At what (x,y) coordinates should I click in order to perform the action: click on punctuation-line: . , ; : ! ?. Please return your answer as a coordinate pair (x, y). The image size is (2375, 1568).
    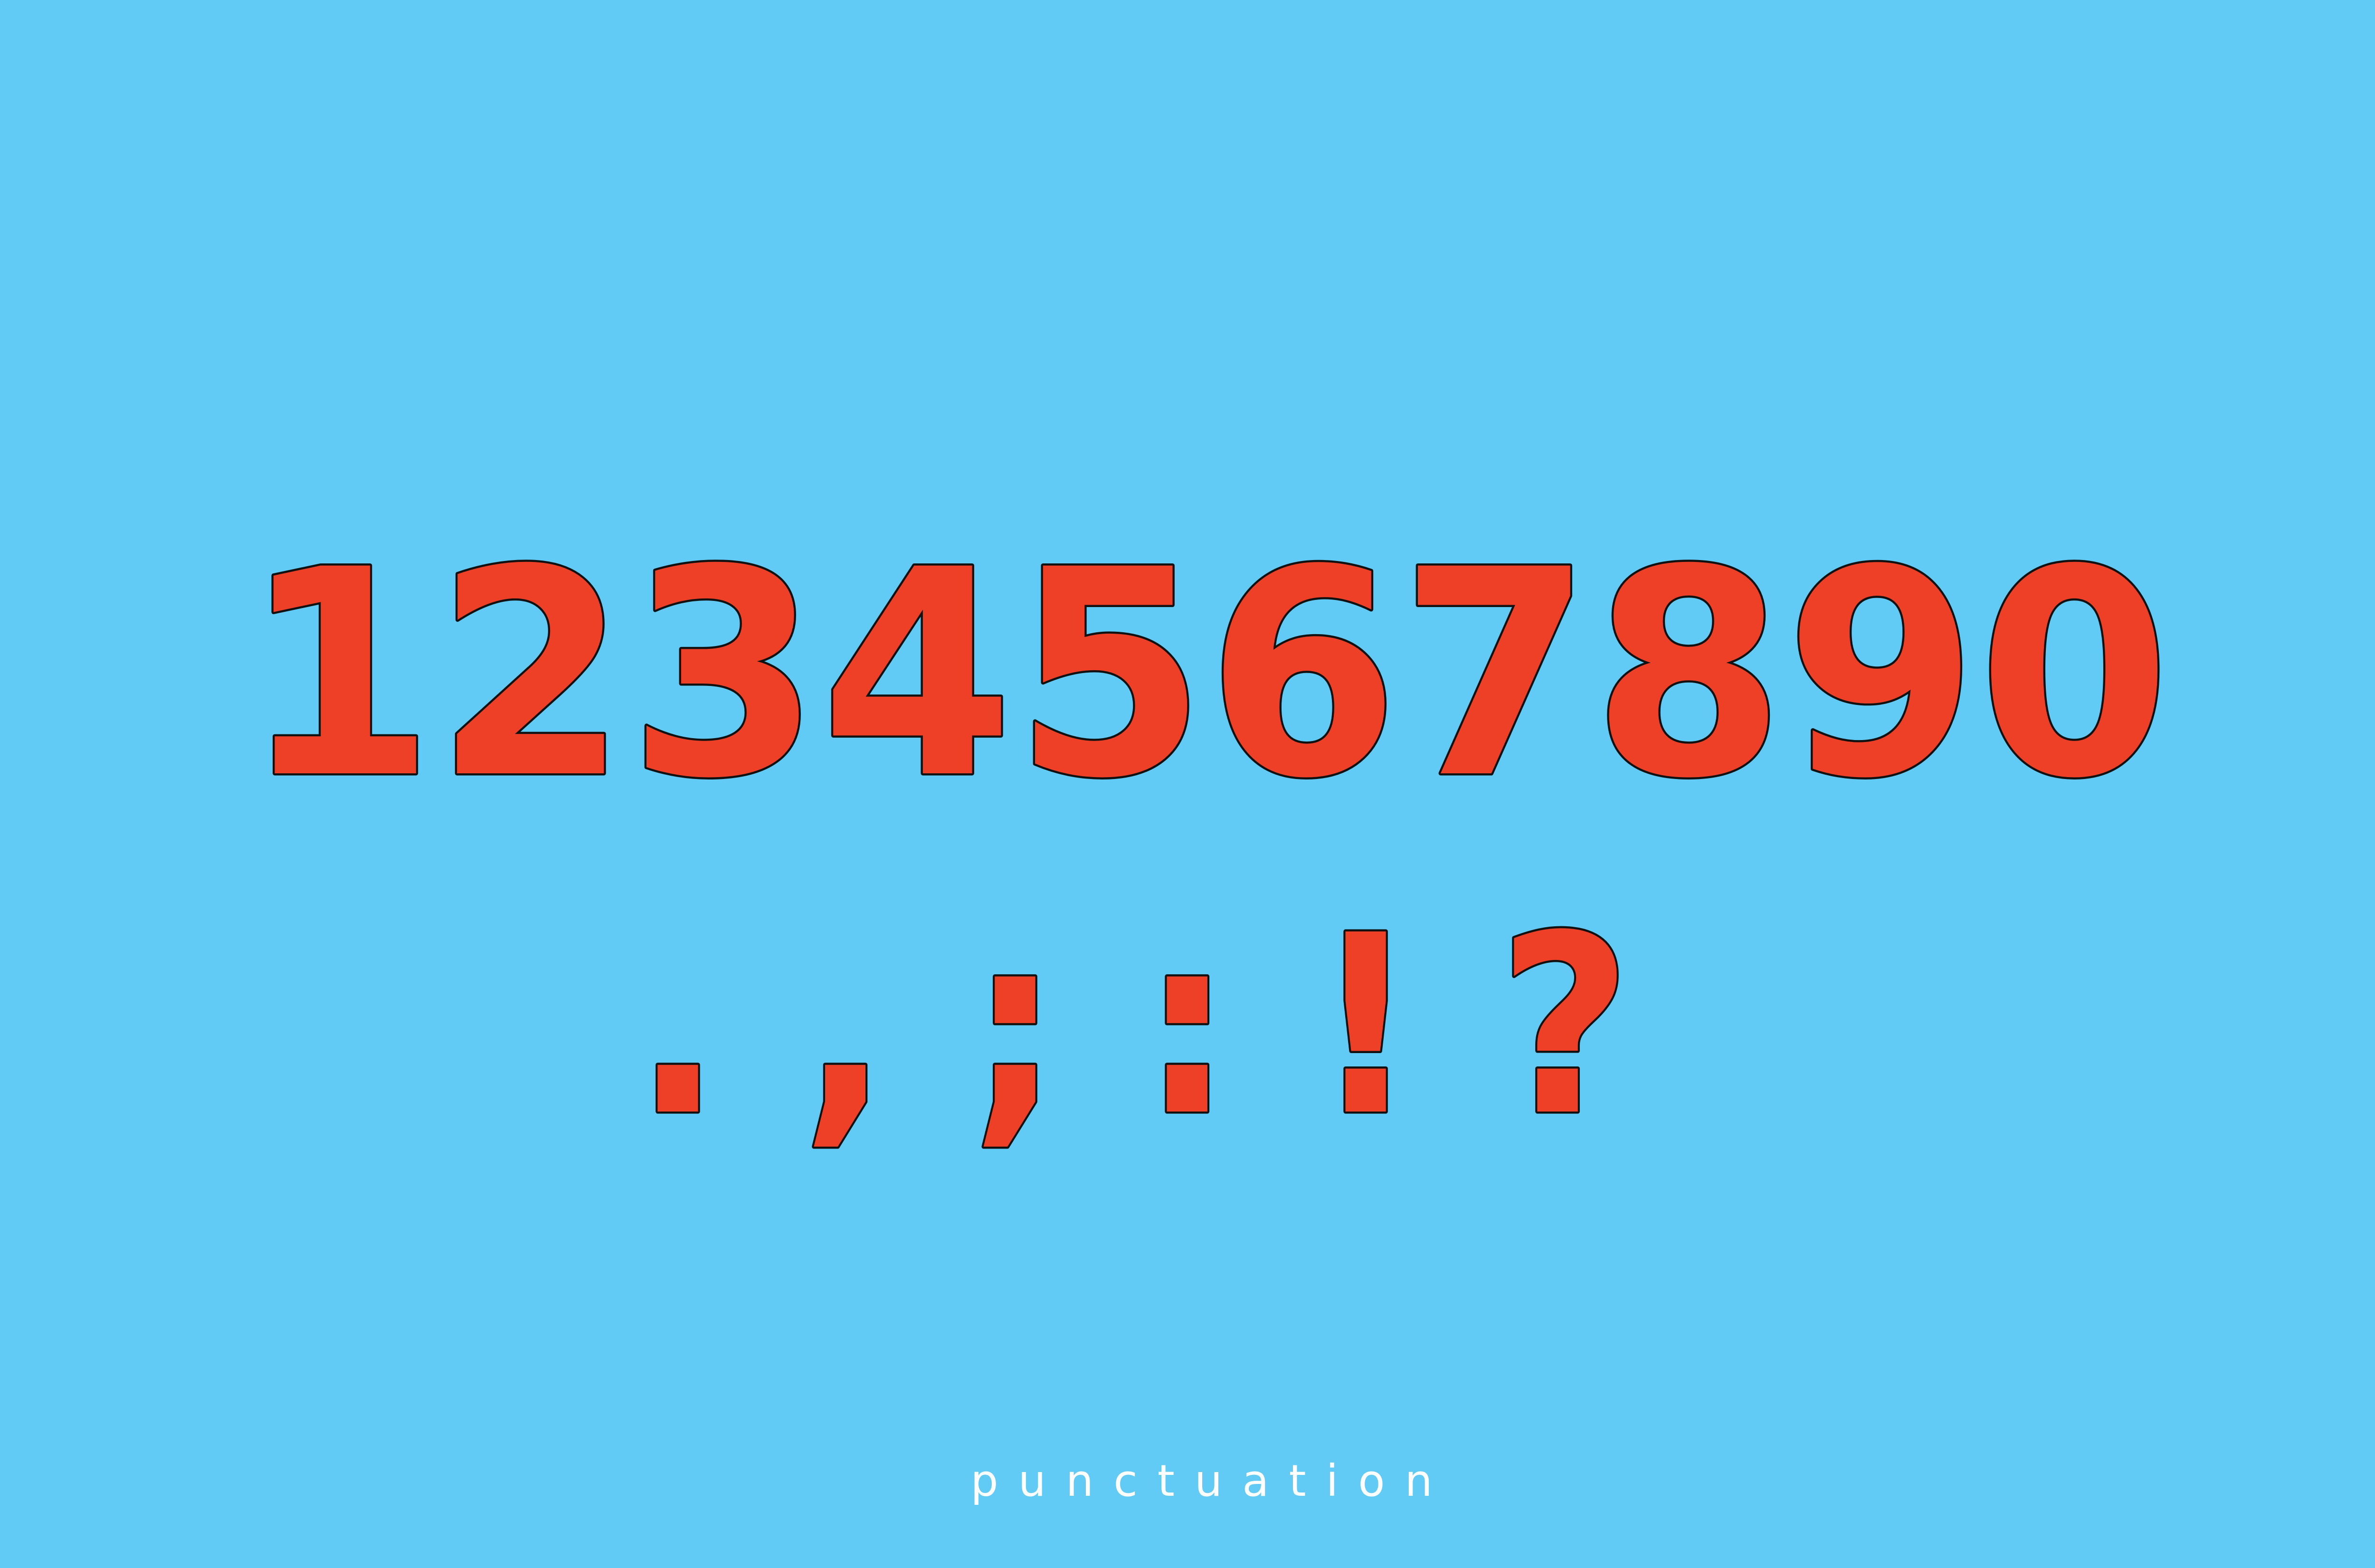
    Looking at the image, I should click on (1133, 1026).